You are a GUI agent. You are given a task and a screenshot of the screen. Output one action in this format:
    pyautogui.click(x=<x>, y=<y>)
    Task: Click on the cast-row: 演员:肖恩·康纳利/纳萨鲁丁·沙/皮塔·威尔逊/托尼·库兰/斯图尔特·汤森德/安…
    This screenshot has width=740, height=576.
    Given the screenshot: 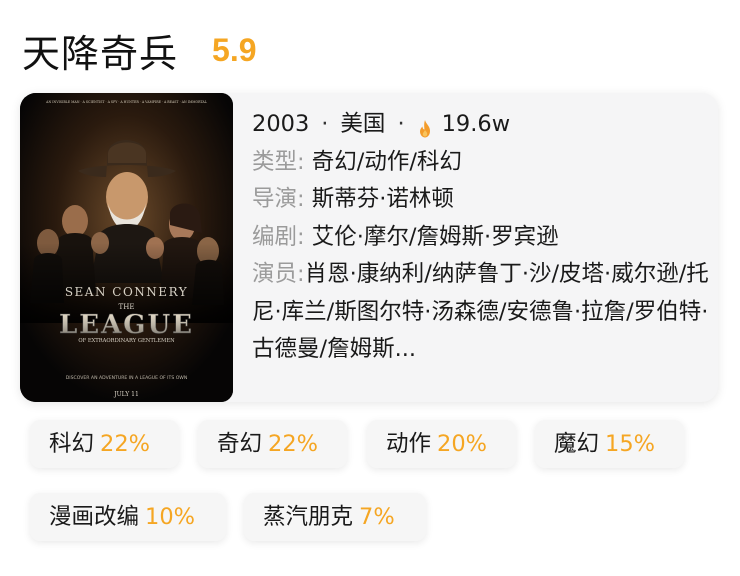 What is the action you would take?
    pyautogui.click(x=482, y=312)
    